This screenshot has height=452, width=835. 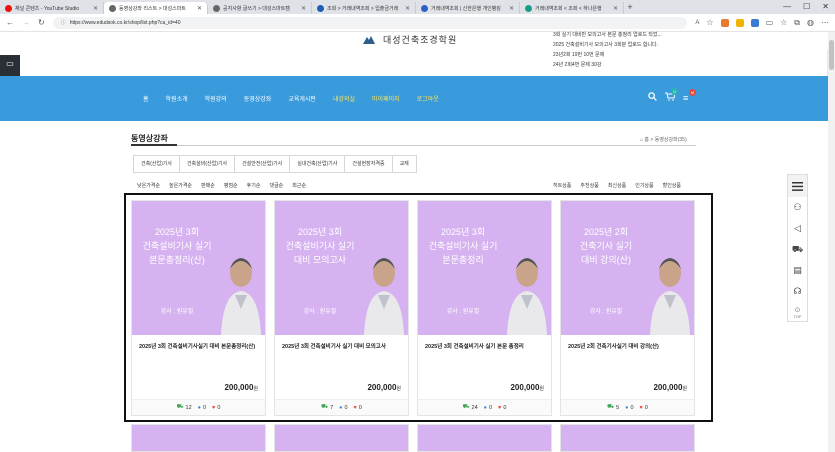 I want to click on hamburger-icon, so click(x=797, y=186).